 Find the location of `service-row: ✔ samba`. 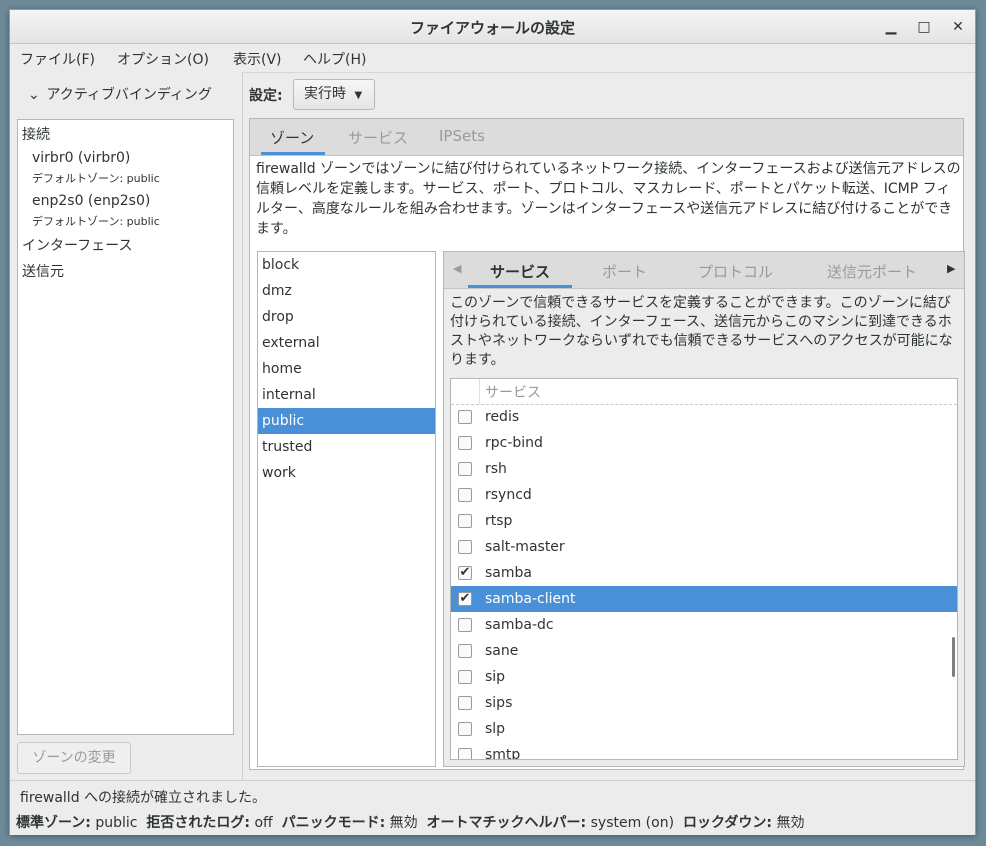

service-row: ✔ samba is located at coordinates (704, 573).